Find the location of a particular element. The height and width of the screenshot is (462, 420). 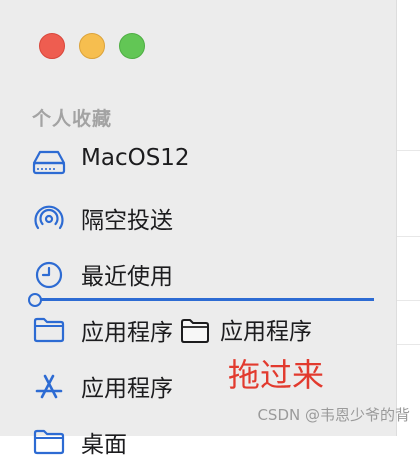

drag-ghost-item: 应用程序 is located at coordinates (260, 329).